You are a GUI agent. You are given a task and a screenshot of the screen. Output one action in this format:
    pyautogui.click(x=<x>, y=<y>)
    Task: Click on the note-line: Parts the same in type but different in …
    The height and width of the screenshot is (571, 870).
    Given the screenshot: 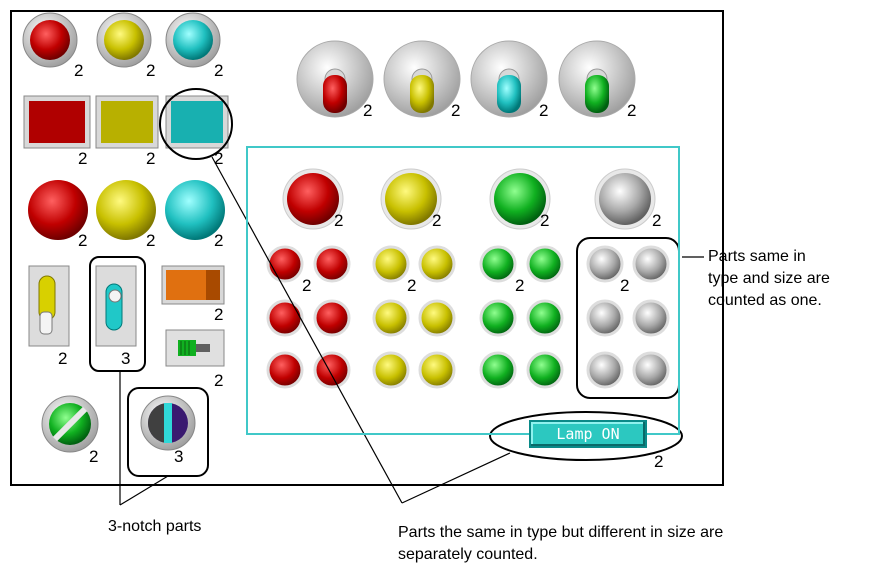 What is the action you would take?
    pyautogui.click(x=561, y=532)
    